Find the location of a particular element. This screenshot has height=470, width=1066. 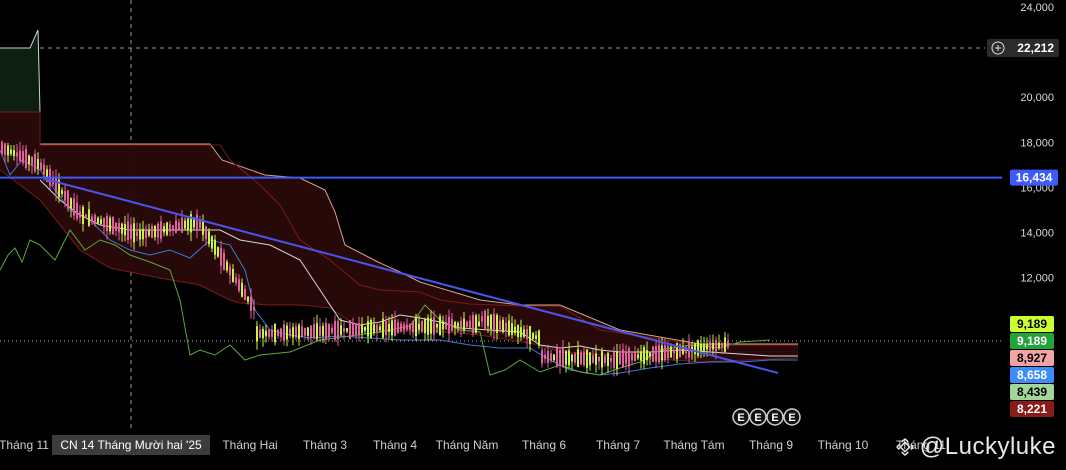

price-badge-label: 8,927 is located at coordinates (1032, 358).